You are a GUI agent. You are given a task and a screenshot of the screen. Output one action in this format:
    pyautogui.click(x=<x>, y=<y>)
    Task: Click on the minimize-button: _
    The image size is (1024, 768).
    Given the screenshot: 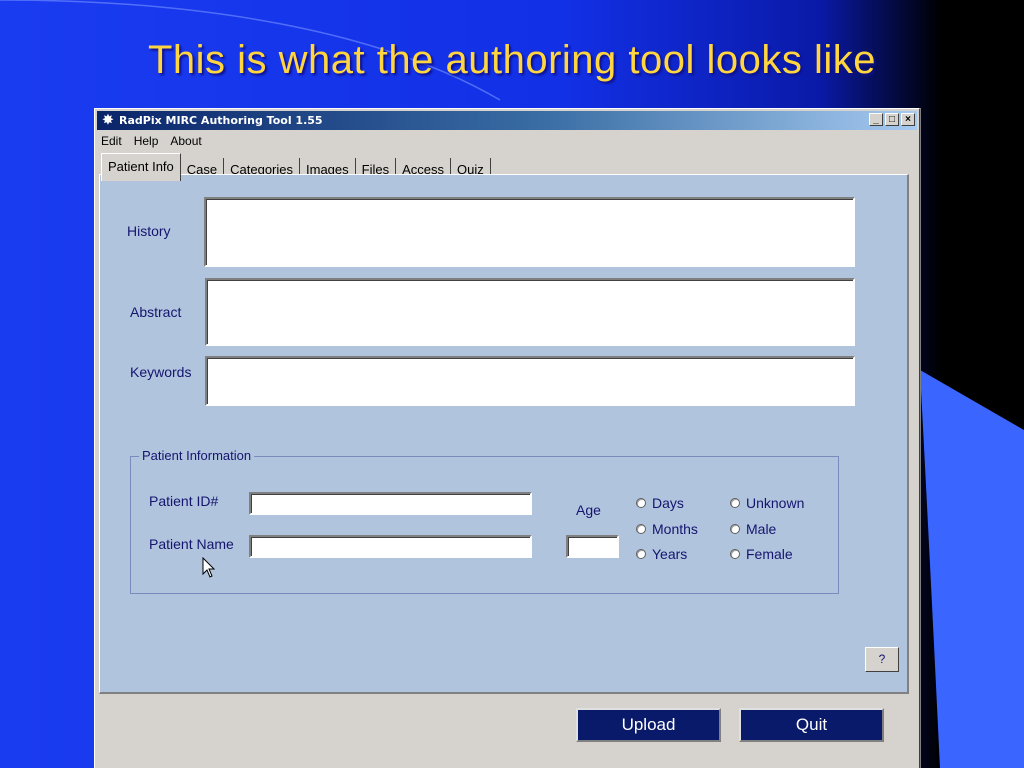 What is the action you would take?
    pyautogui.click(x=876, y=119)
    